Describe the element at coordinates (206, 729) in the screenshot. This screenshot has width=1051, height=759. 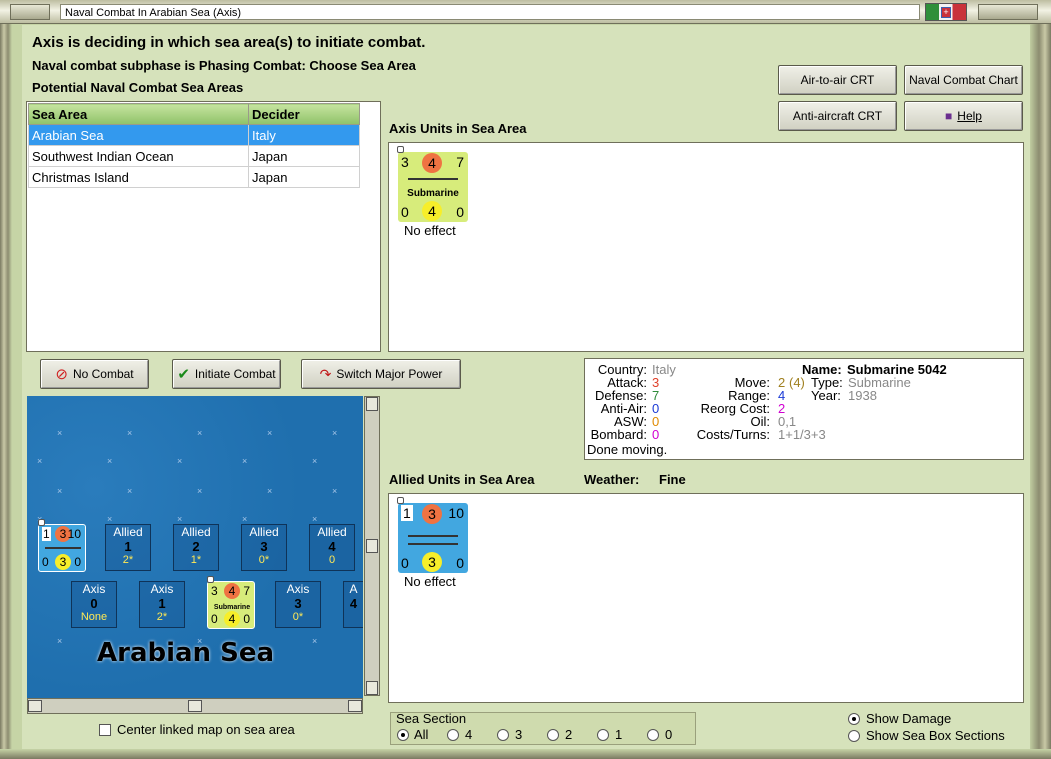
I see `center-map-label: Center linked map on sea area` at that location.